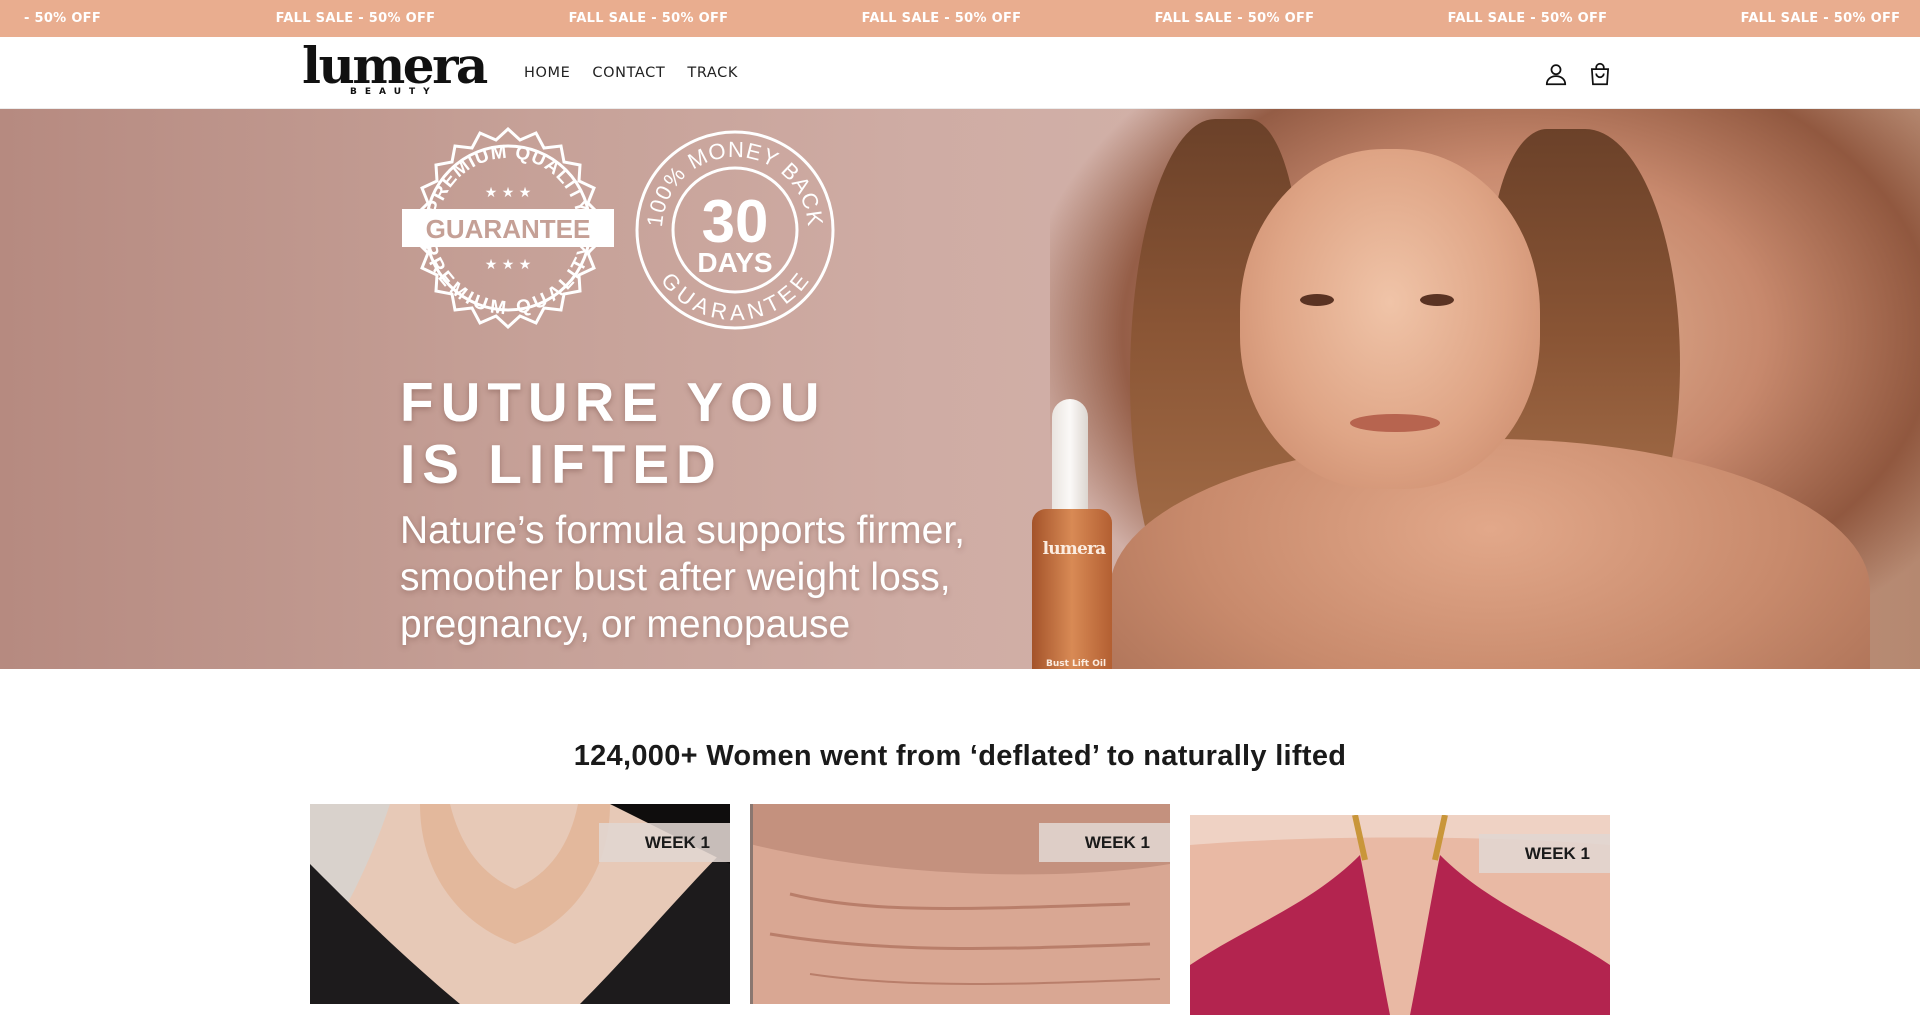  Describe the element at coordinates (613, 402) in the screenshot. I see `hero-title-line1: FUTURE YOU` at that location.